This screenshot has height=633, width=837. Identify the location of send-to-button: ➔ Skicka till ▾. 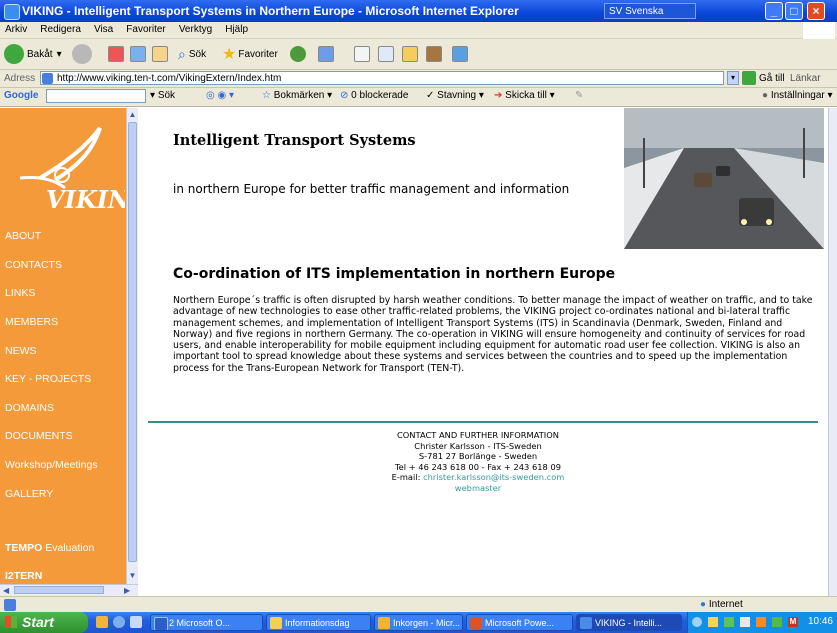
(524, 95).